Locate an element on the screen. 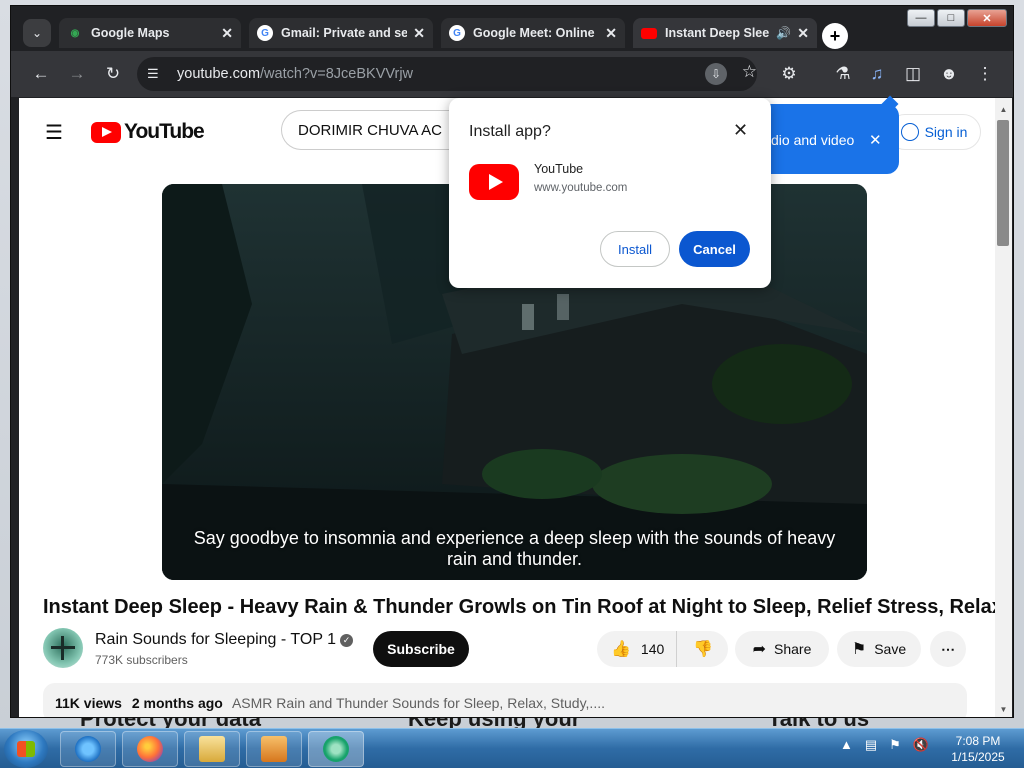 Image resolution: width=1024 pixels, height=768 pixels. taskbar-media-player is located at coordinates (274, 749).